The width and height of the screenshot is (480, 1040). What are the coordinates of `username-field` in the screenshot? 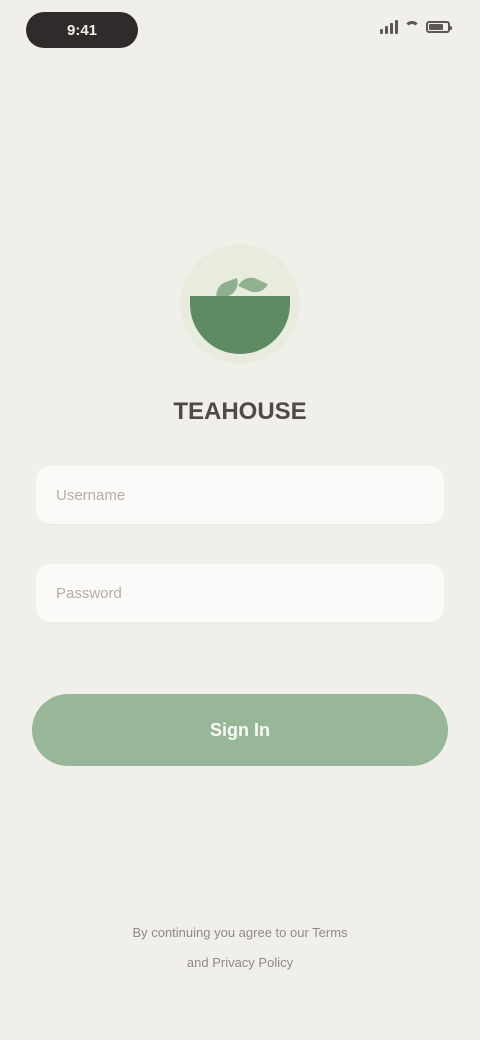 It's located at (240, 495).